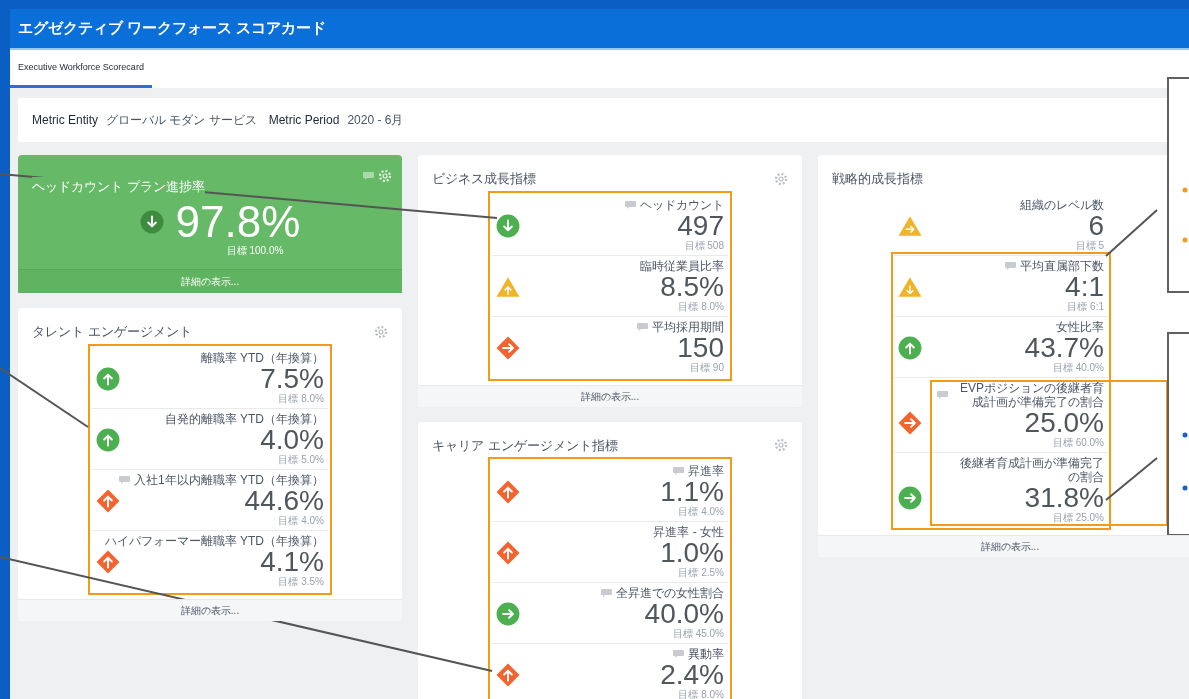  What do you see at coordinates (1085, 306) in the screenshot?
I see `metric-target: 目標 6:1` at bounding box center [1085, 306].